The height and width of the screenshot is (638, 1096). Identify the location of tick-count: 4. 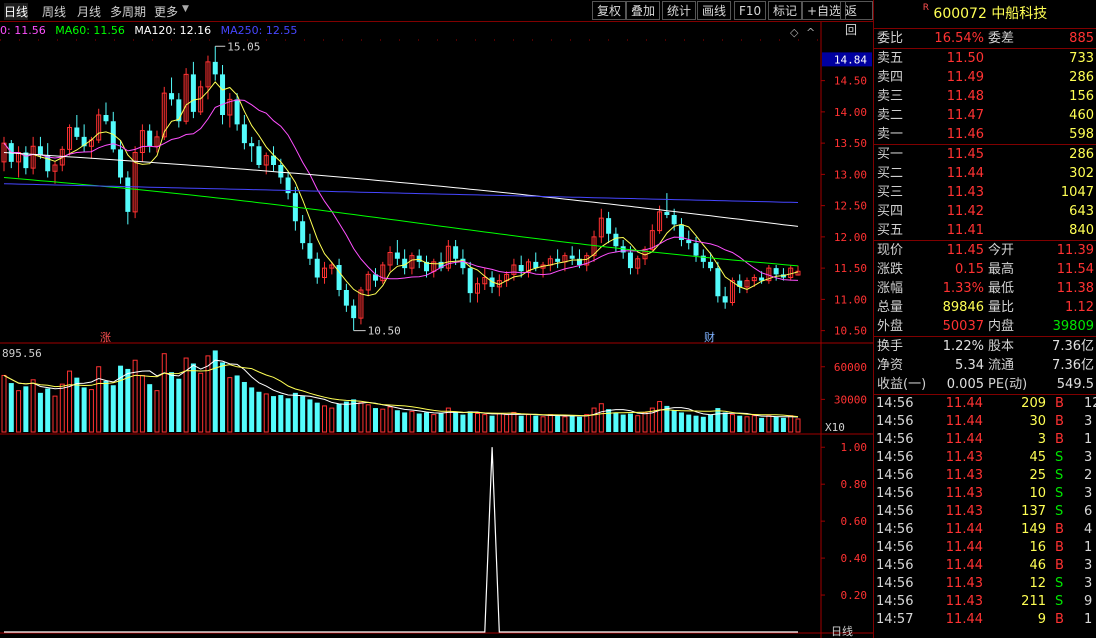
(1088, 529).